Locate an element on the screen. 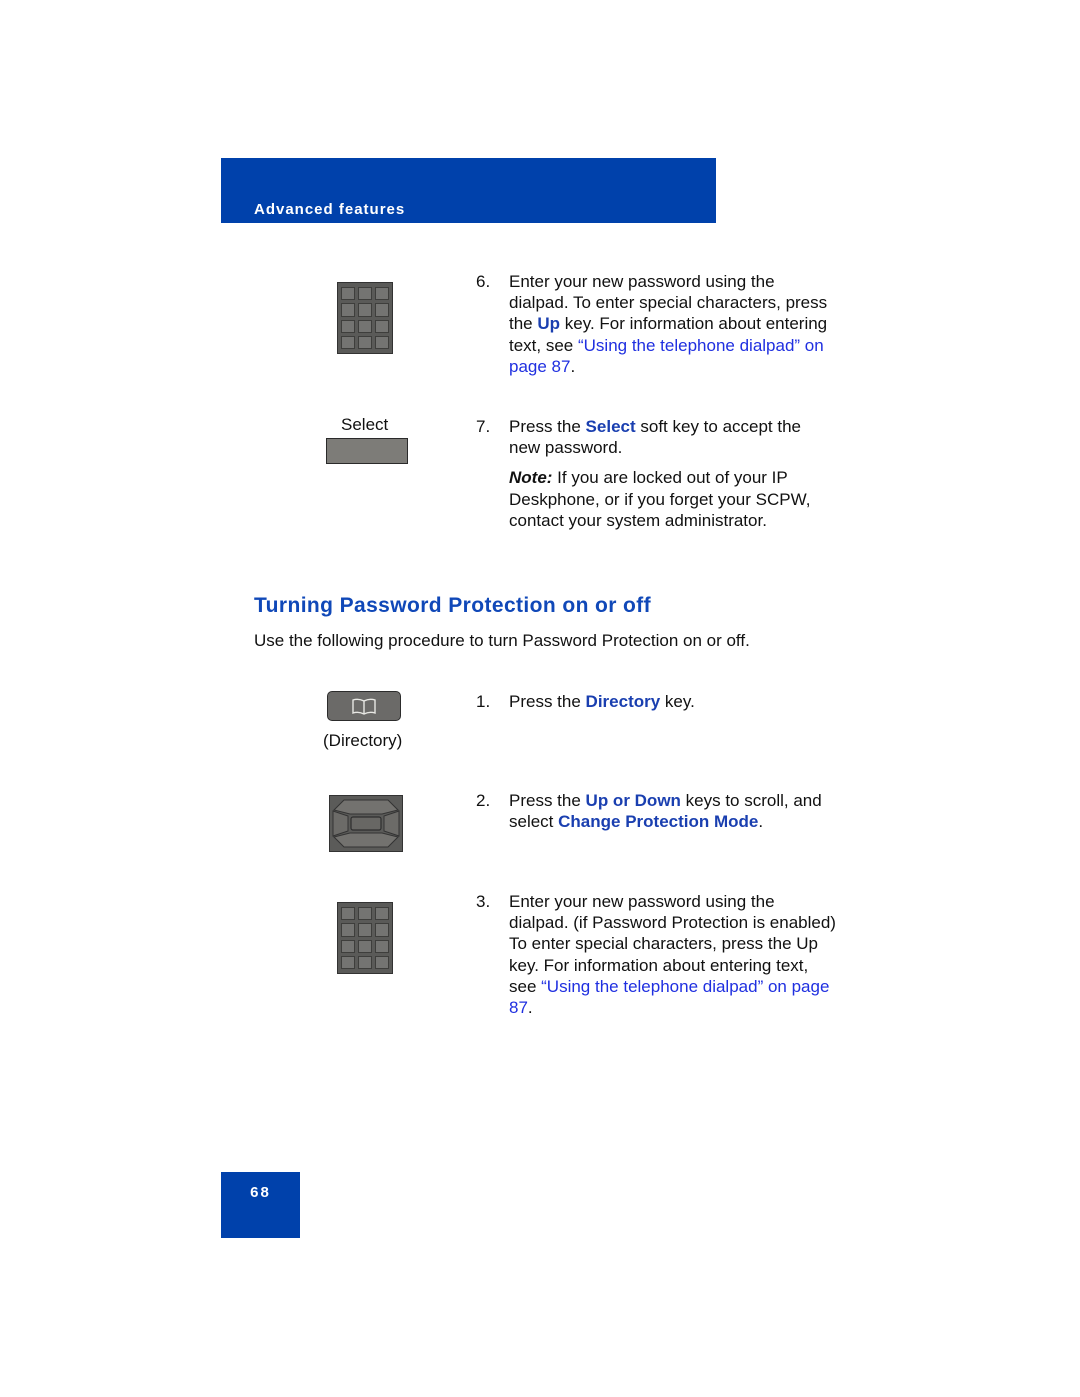  menu-item-change-protection-mode: Change Protection Mode is located at coordinates (658, 822).